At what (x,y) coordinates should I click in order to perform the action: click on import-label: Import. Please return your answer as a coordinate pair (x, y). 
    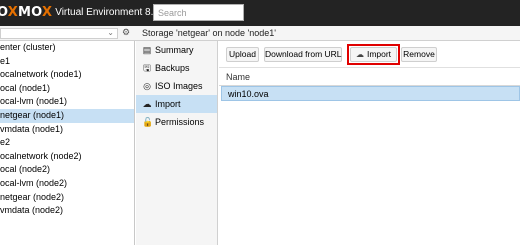
    Looking at the image, I should click on (379, 54).